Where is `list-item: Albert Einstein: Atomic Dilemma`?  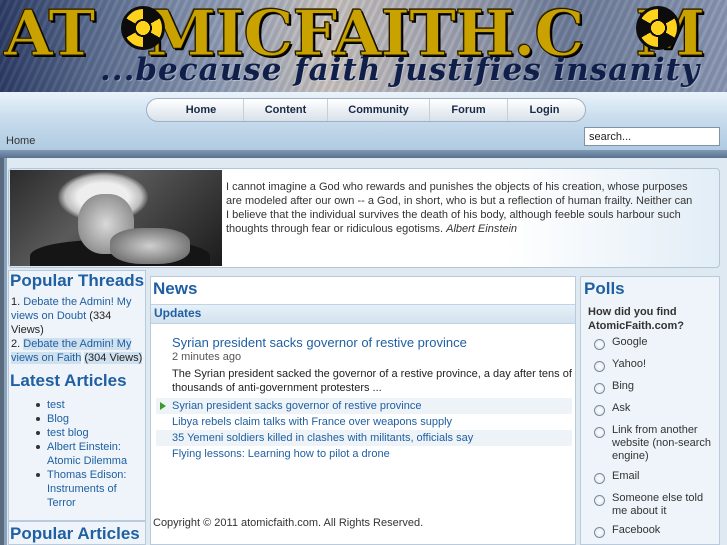 list-item: Albert Einstein: Atomic Dilemma is located at coordinates (78, 454).